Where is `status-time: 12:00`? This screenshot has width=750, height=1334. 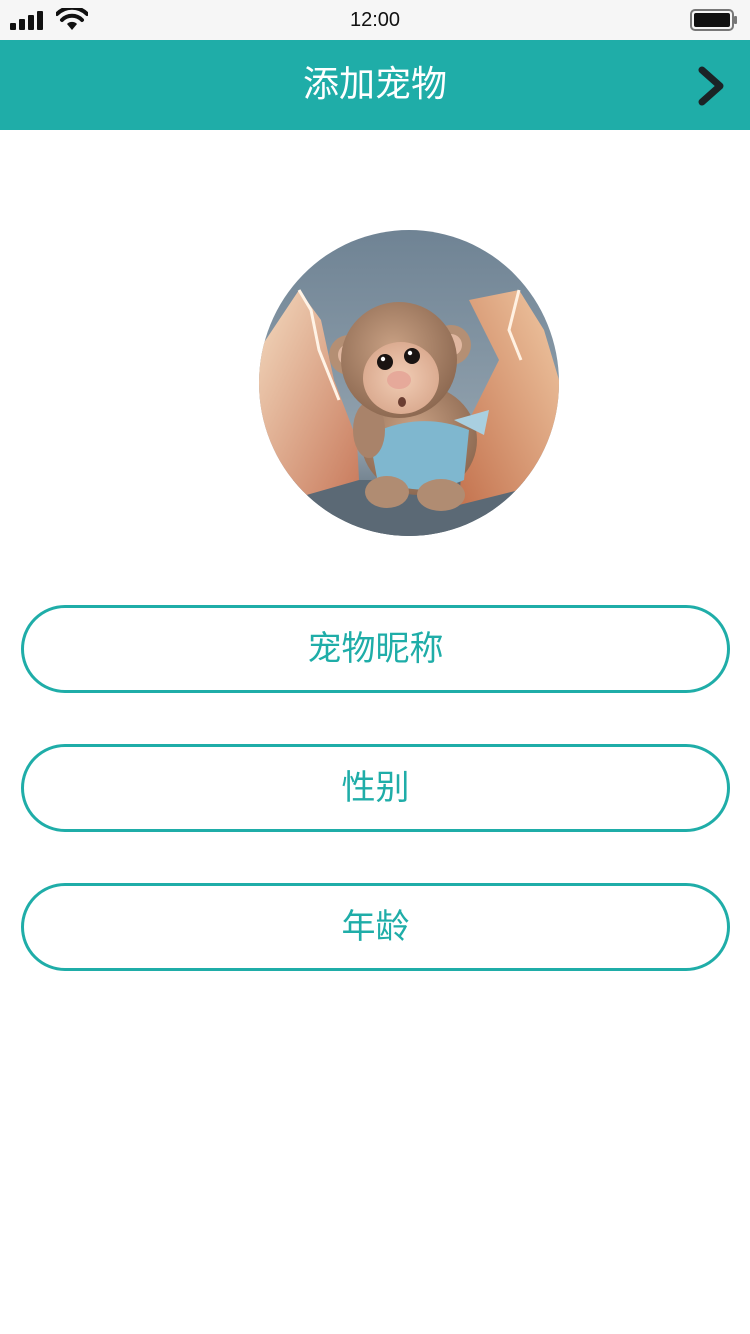
status-time: 12:00 is located at coordinates (375, 20).